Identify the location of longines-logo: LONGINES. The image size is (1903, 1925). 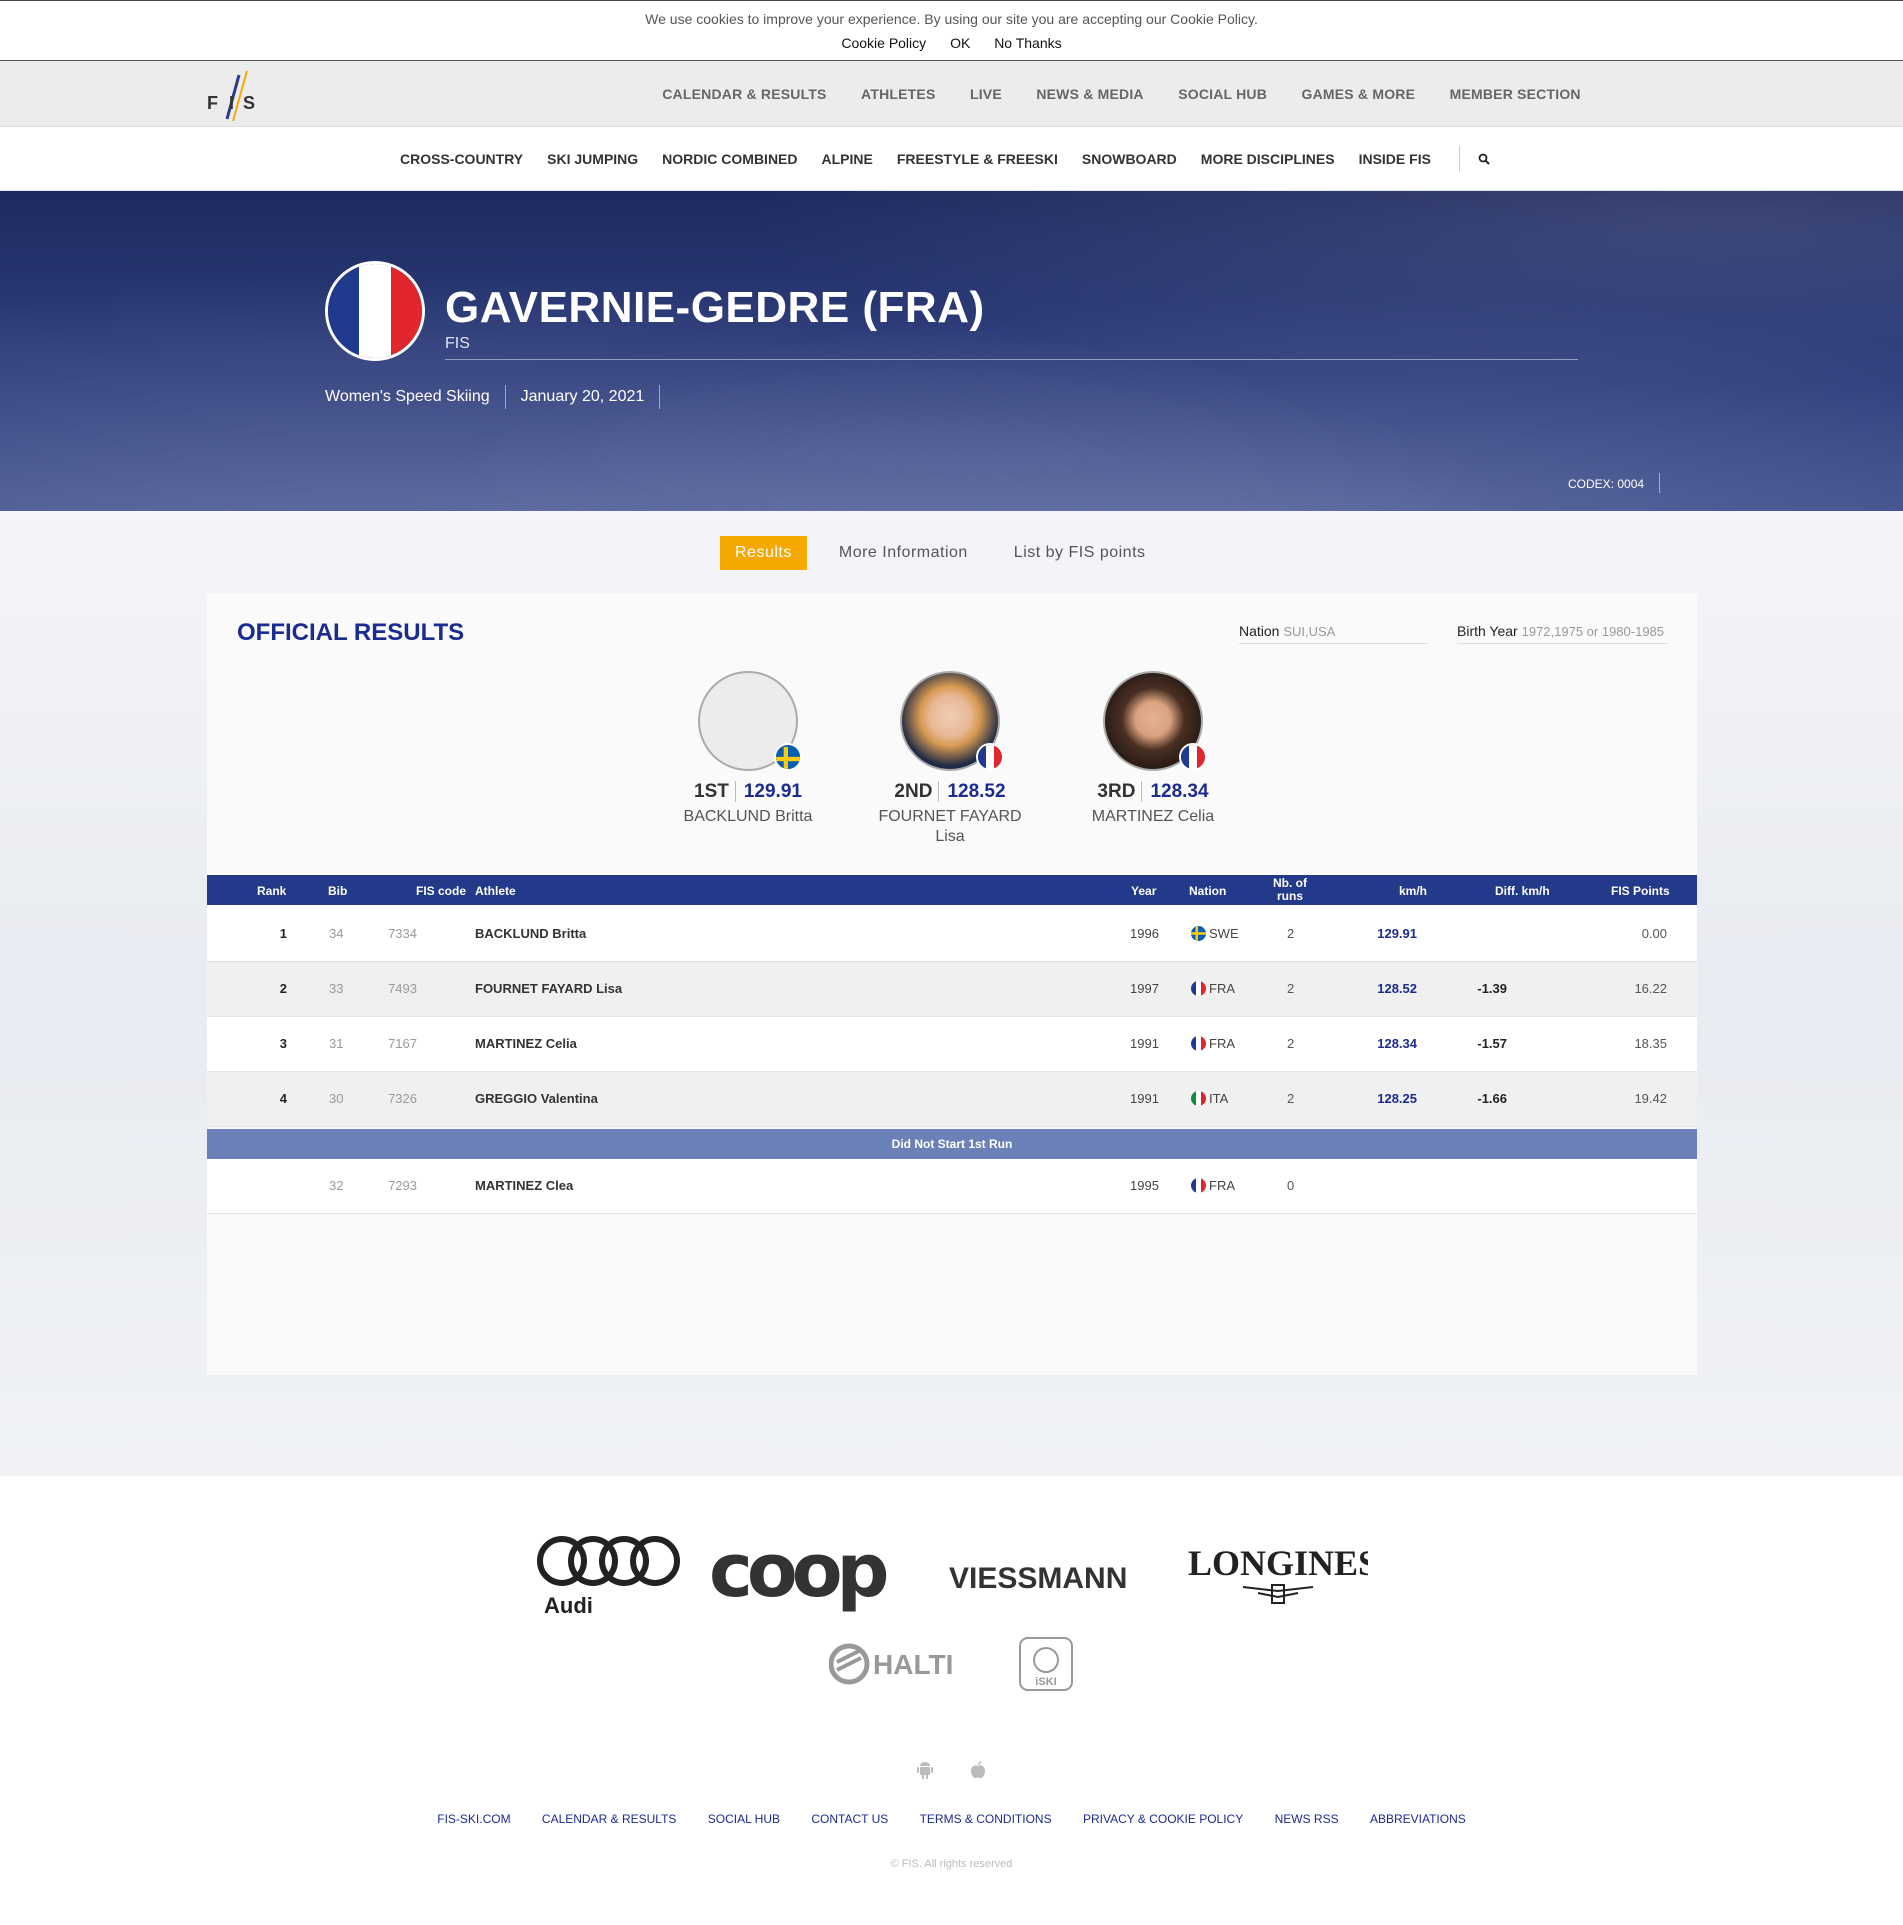
(1283, 1578).